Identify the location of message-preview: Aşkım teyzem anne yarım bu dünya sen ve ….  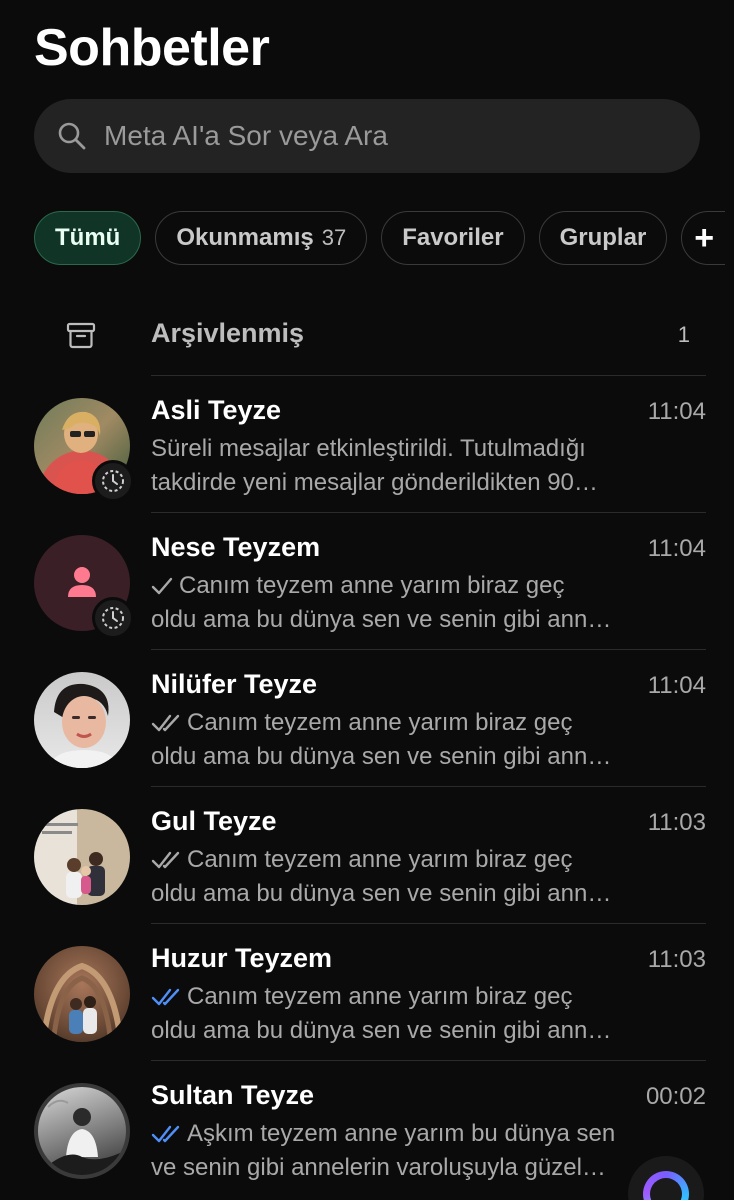
(383, 1150).